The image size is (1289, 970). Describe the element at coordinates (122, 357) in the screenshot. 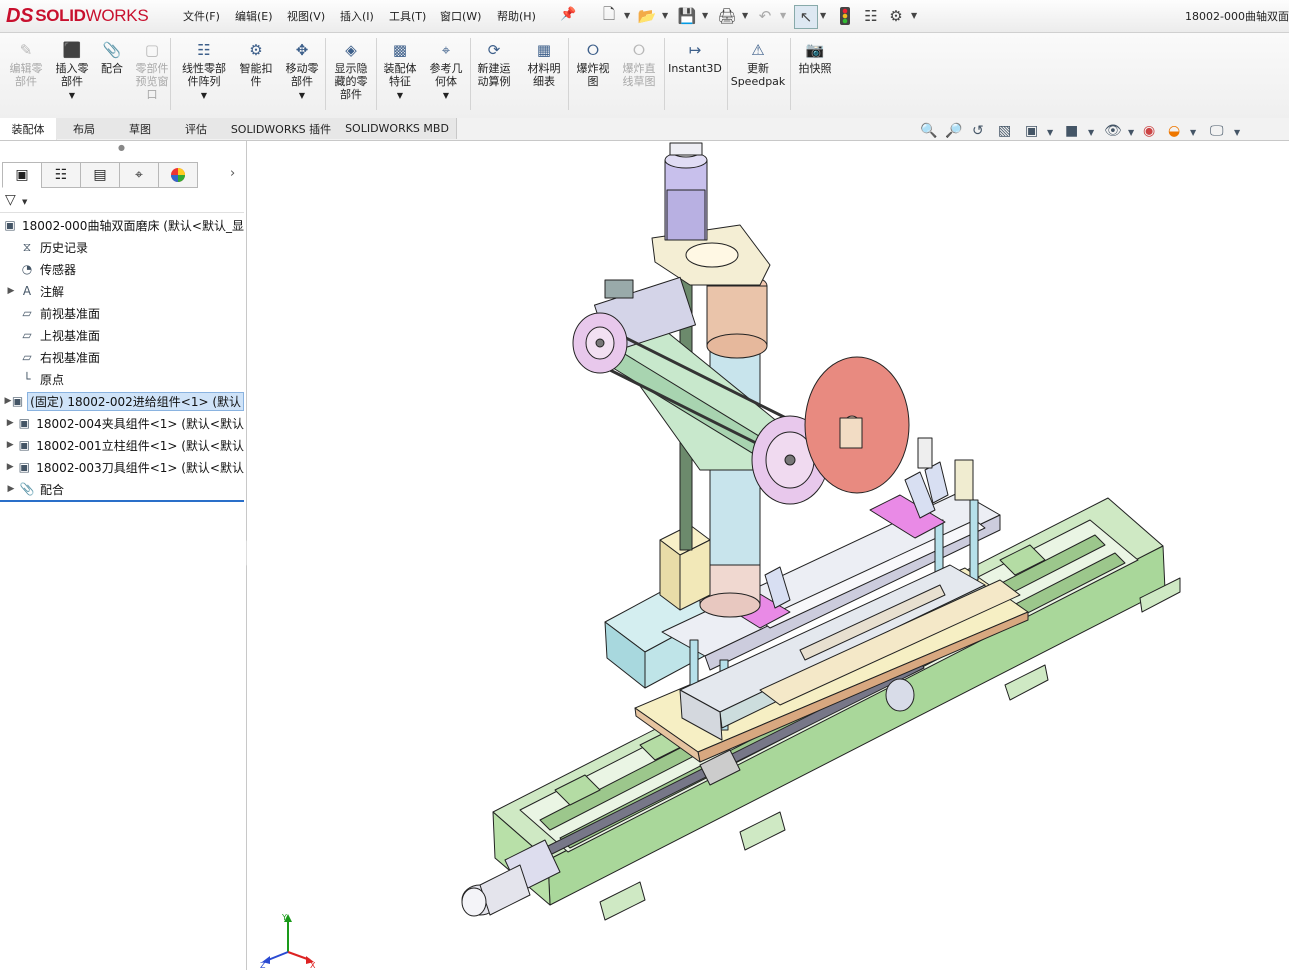

I see `tree-item: ▱ 右视基准面` at that location.